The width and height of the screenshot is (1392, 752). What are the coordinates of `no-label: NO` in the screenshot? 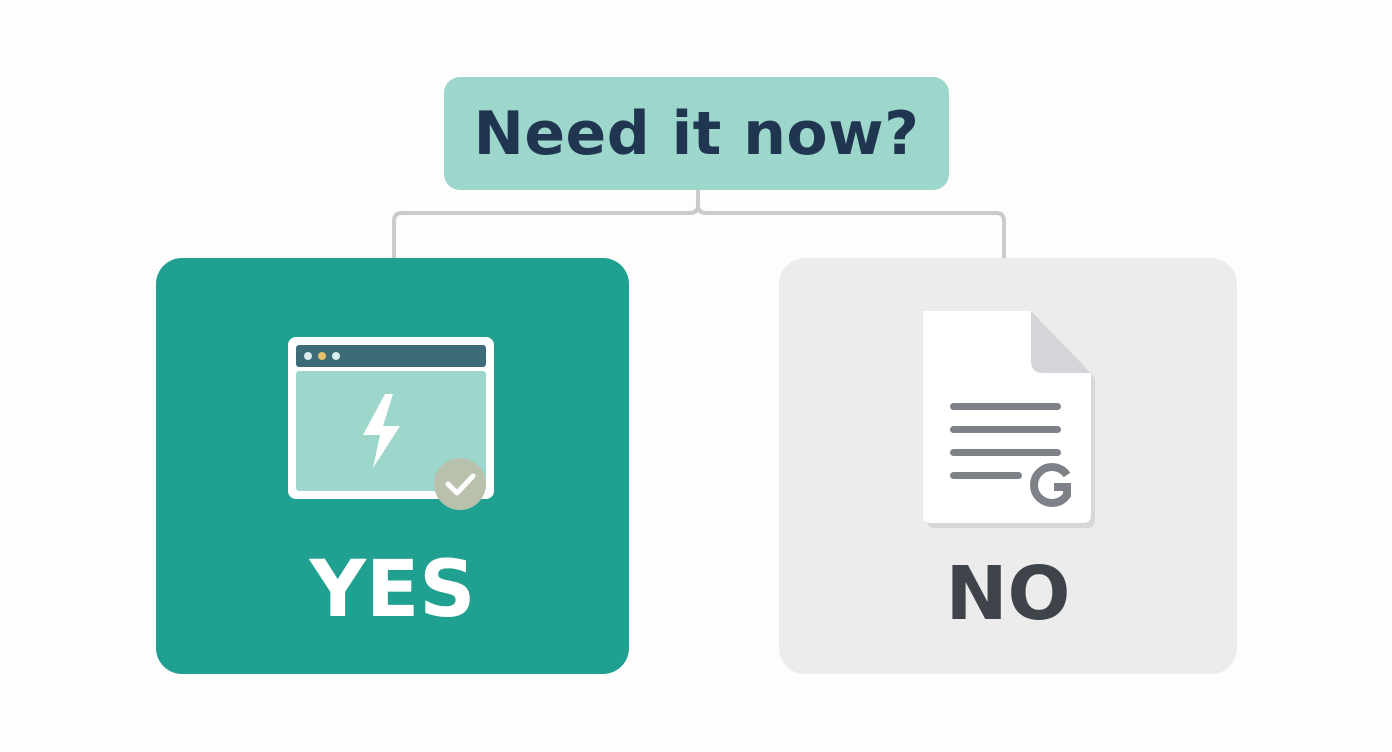 It's located at (1008, 594).